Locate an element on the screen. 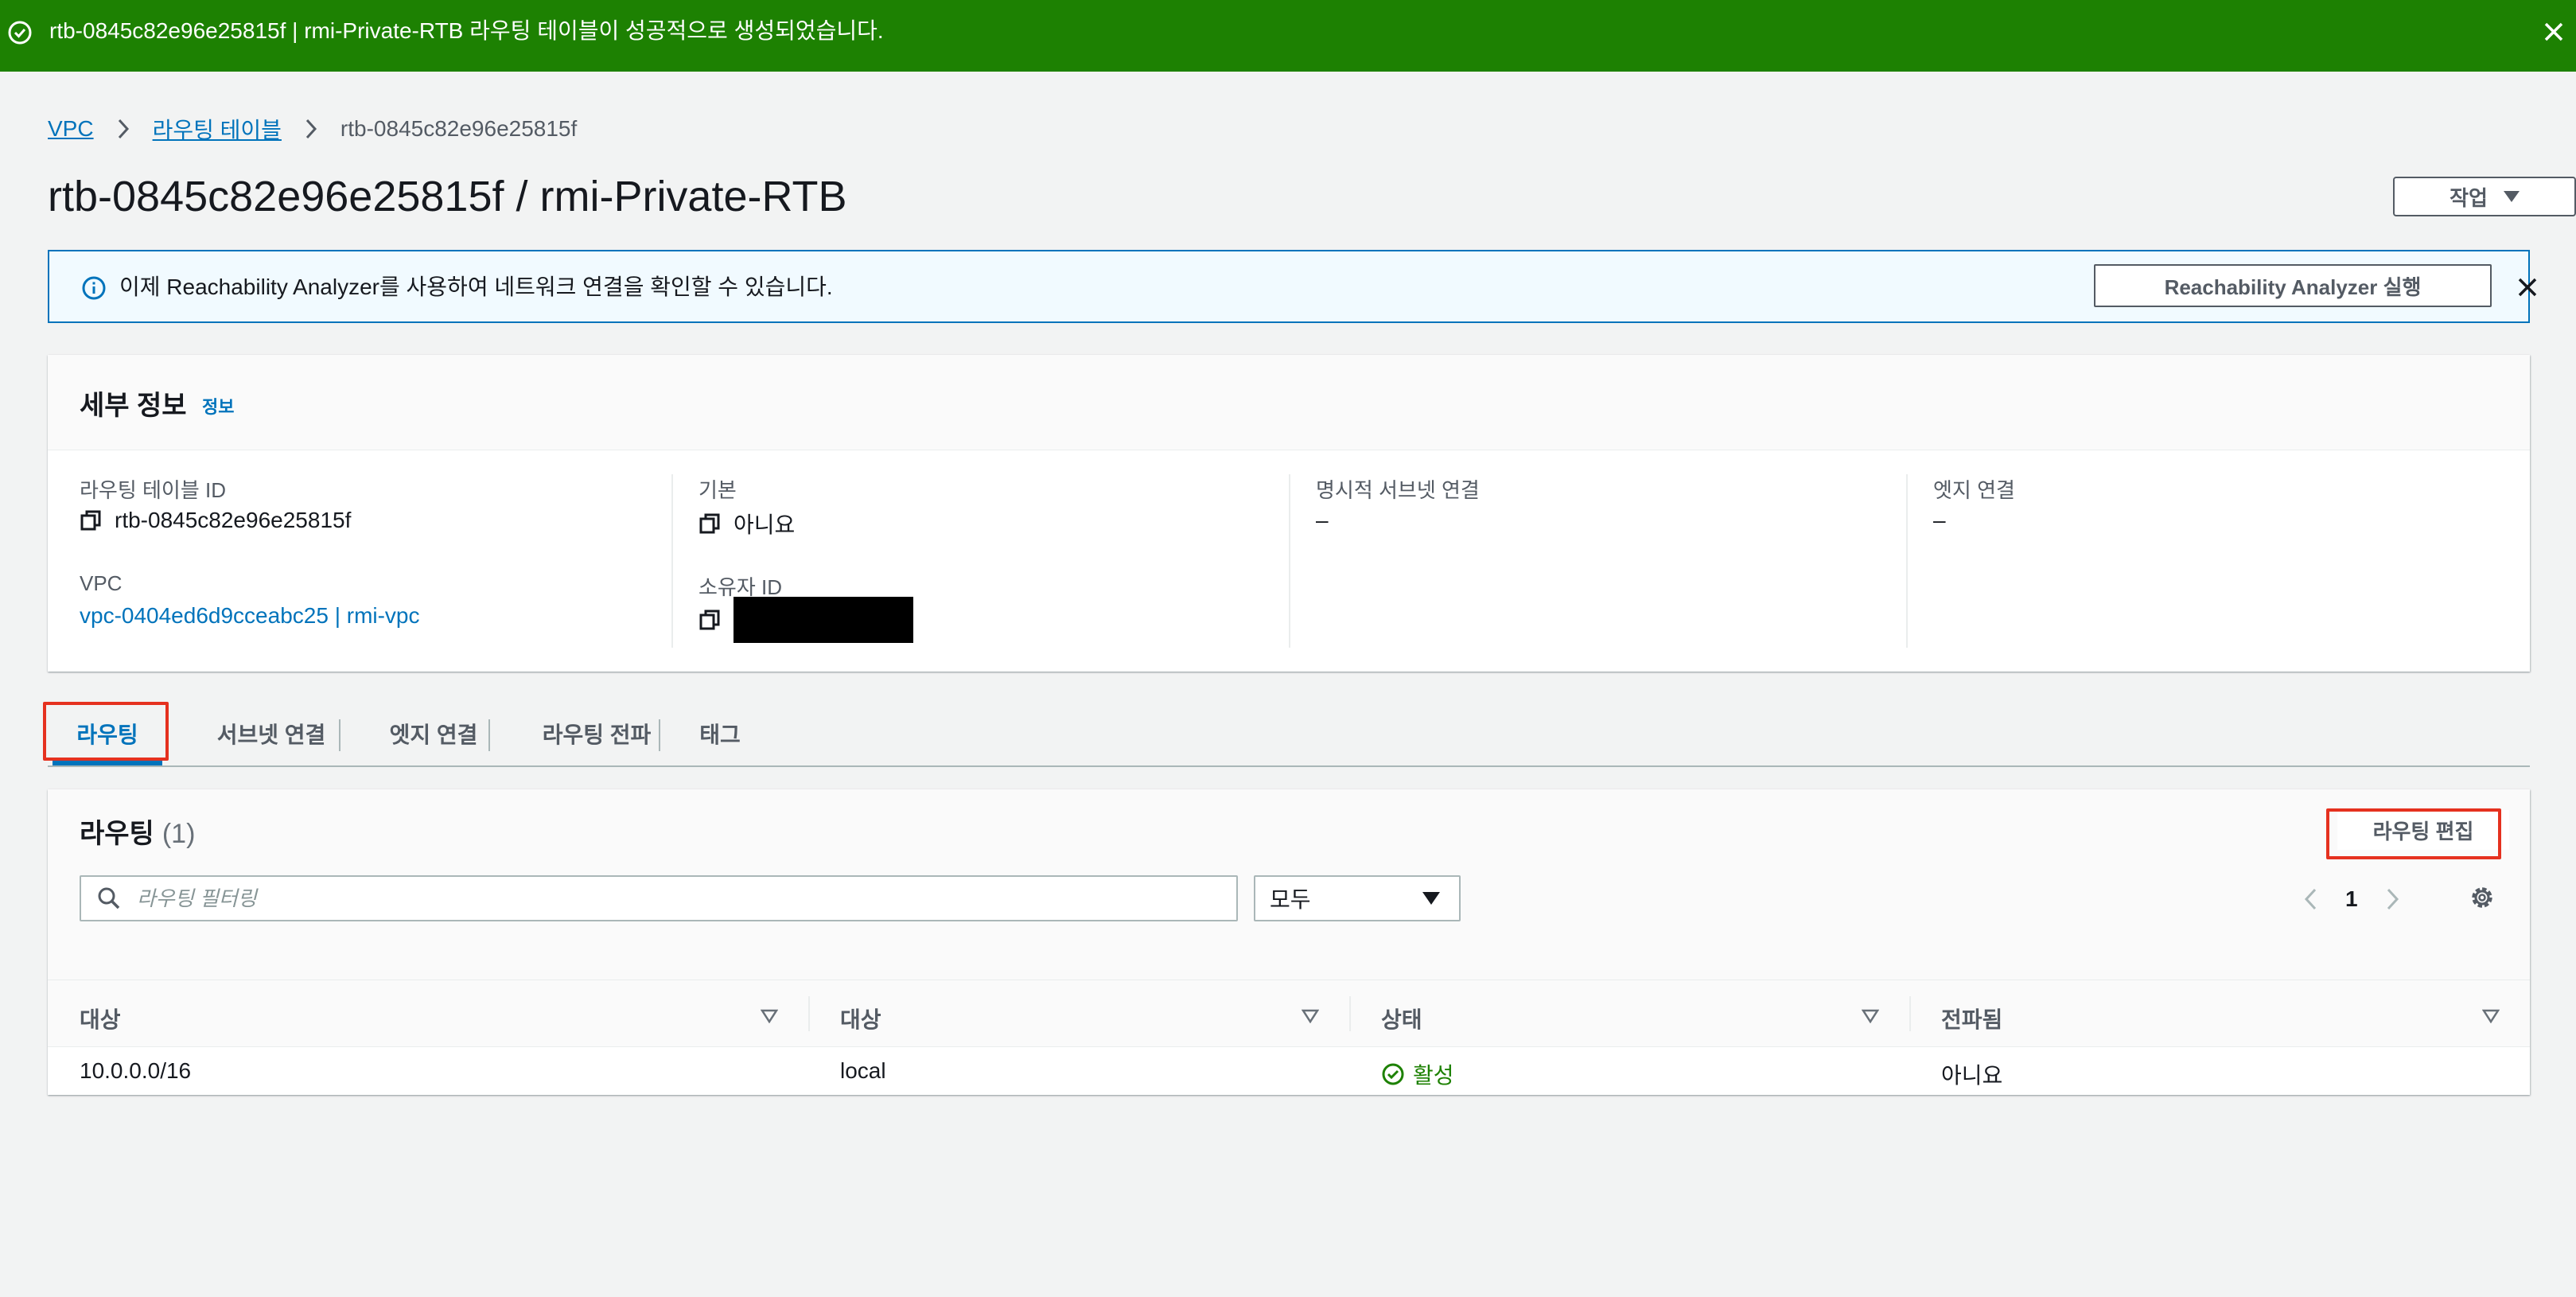 The image size is (2576, 1297). routes-header: 라우팅(1) 라우팅 편집 모두 1 is located at coordinates (1289, 885).